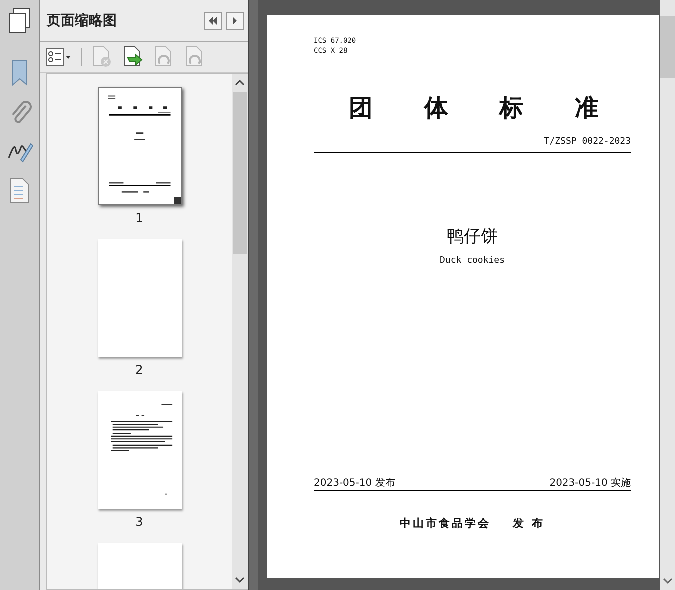 Image resolution: width=675 pixels, height=590 pixels. Describe the element at coordinates (590, 483) in the screenshot. I see `effective-date: 2023-05-10 实施` at that location.